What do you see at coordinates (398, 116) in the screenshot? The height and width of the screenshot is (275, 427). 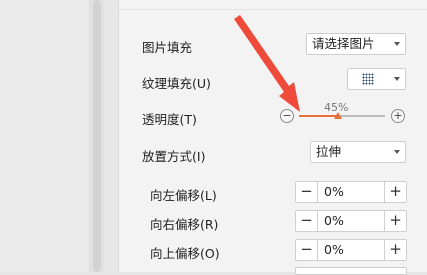 I see `transparency-increase-button: +` at bounding box center [398, 116].